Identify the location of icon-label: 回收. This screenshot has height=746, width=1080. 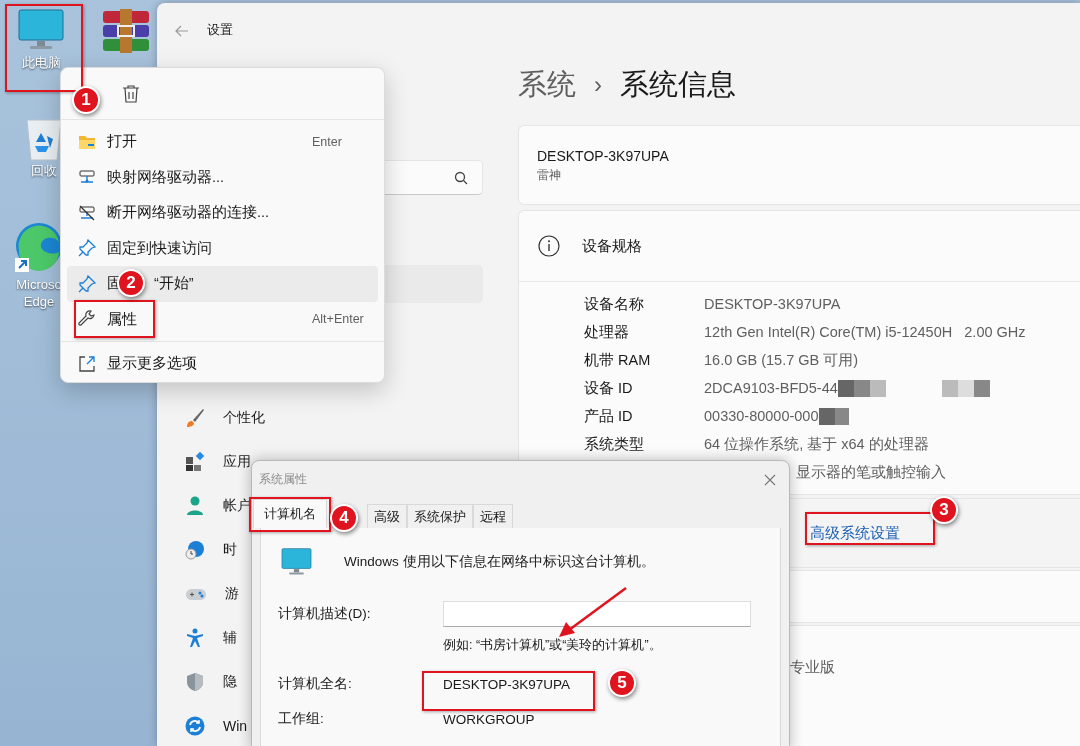
(44, 170).